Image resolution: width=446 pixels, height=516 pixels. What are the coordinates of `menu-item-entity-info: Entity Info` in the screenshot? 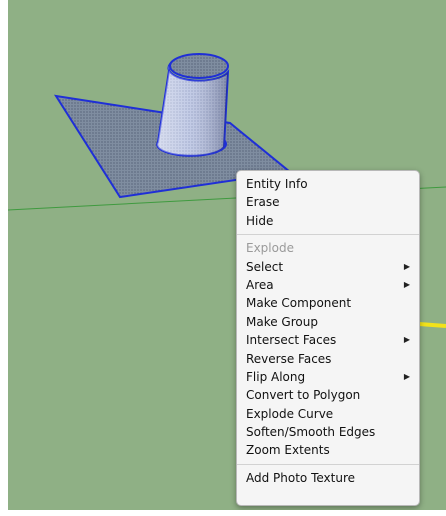 It's located at (328, 184).